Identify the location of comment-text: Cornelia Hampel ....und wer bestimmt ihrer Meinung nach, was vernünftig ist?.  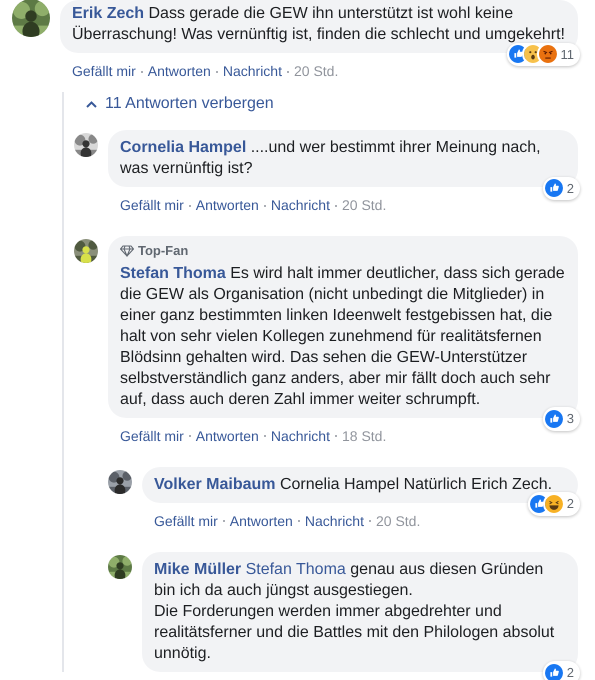
(331, 158).